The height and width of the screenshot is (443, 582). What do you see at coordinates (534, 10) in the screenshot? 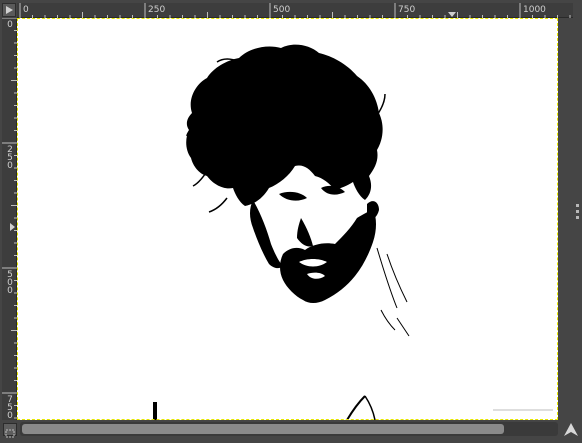
I see `ruler-label: 1000` at bounding box center [534, 10].